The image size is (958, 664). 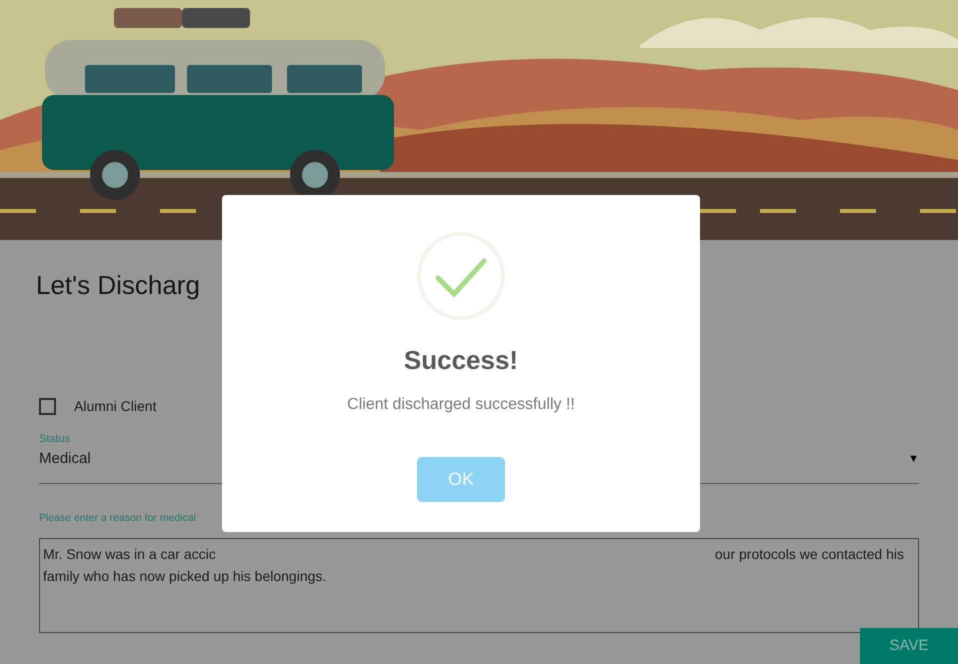 What do you see at coordinates (909, 646) in the screenshot?
I see `save-button: SAVE` at bounding box center [909, 646].